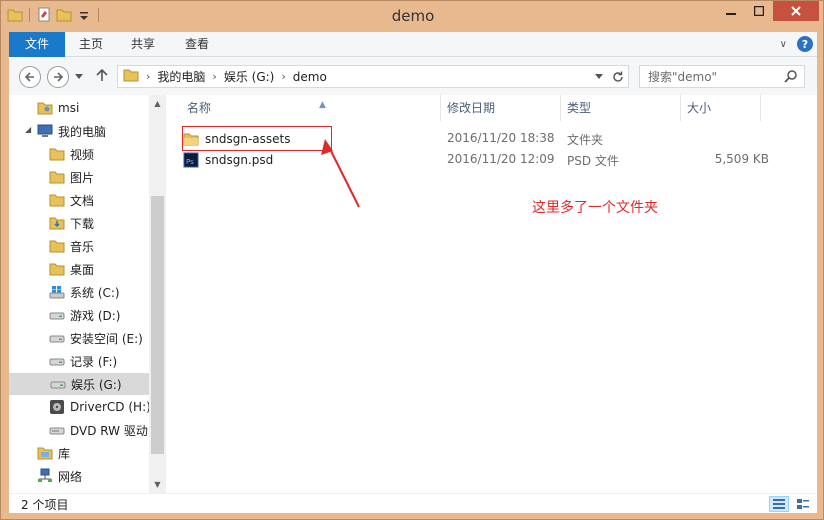 The width and height of the screenshot is (824, 520). Describe the element at coordinates (70, 476) in the screenshot. I see `nav-item-label: 网络` at that location.